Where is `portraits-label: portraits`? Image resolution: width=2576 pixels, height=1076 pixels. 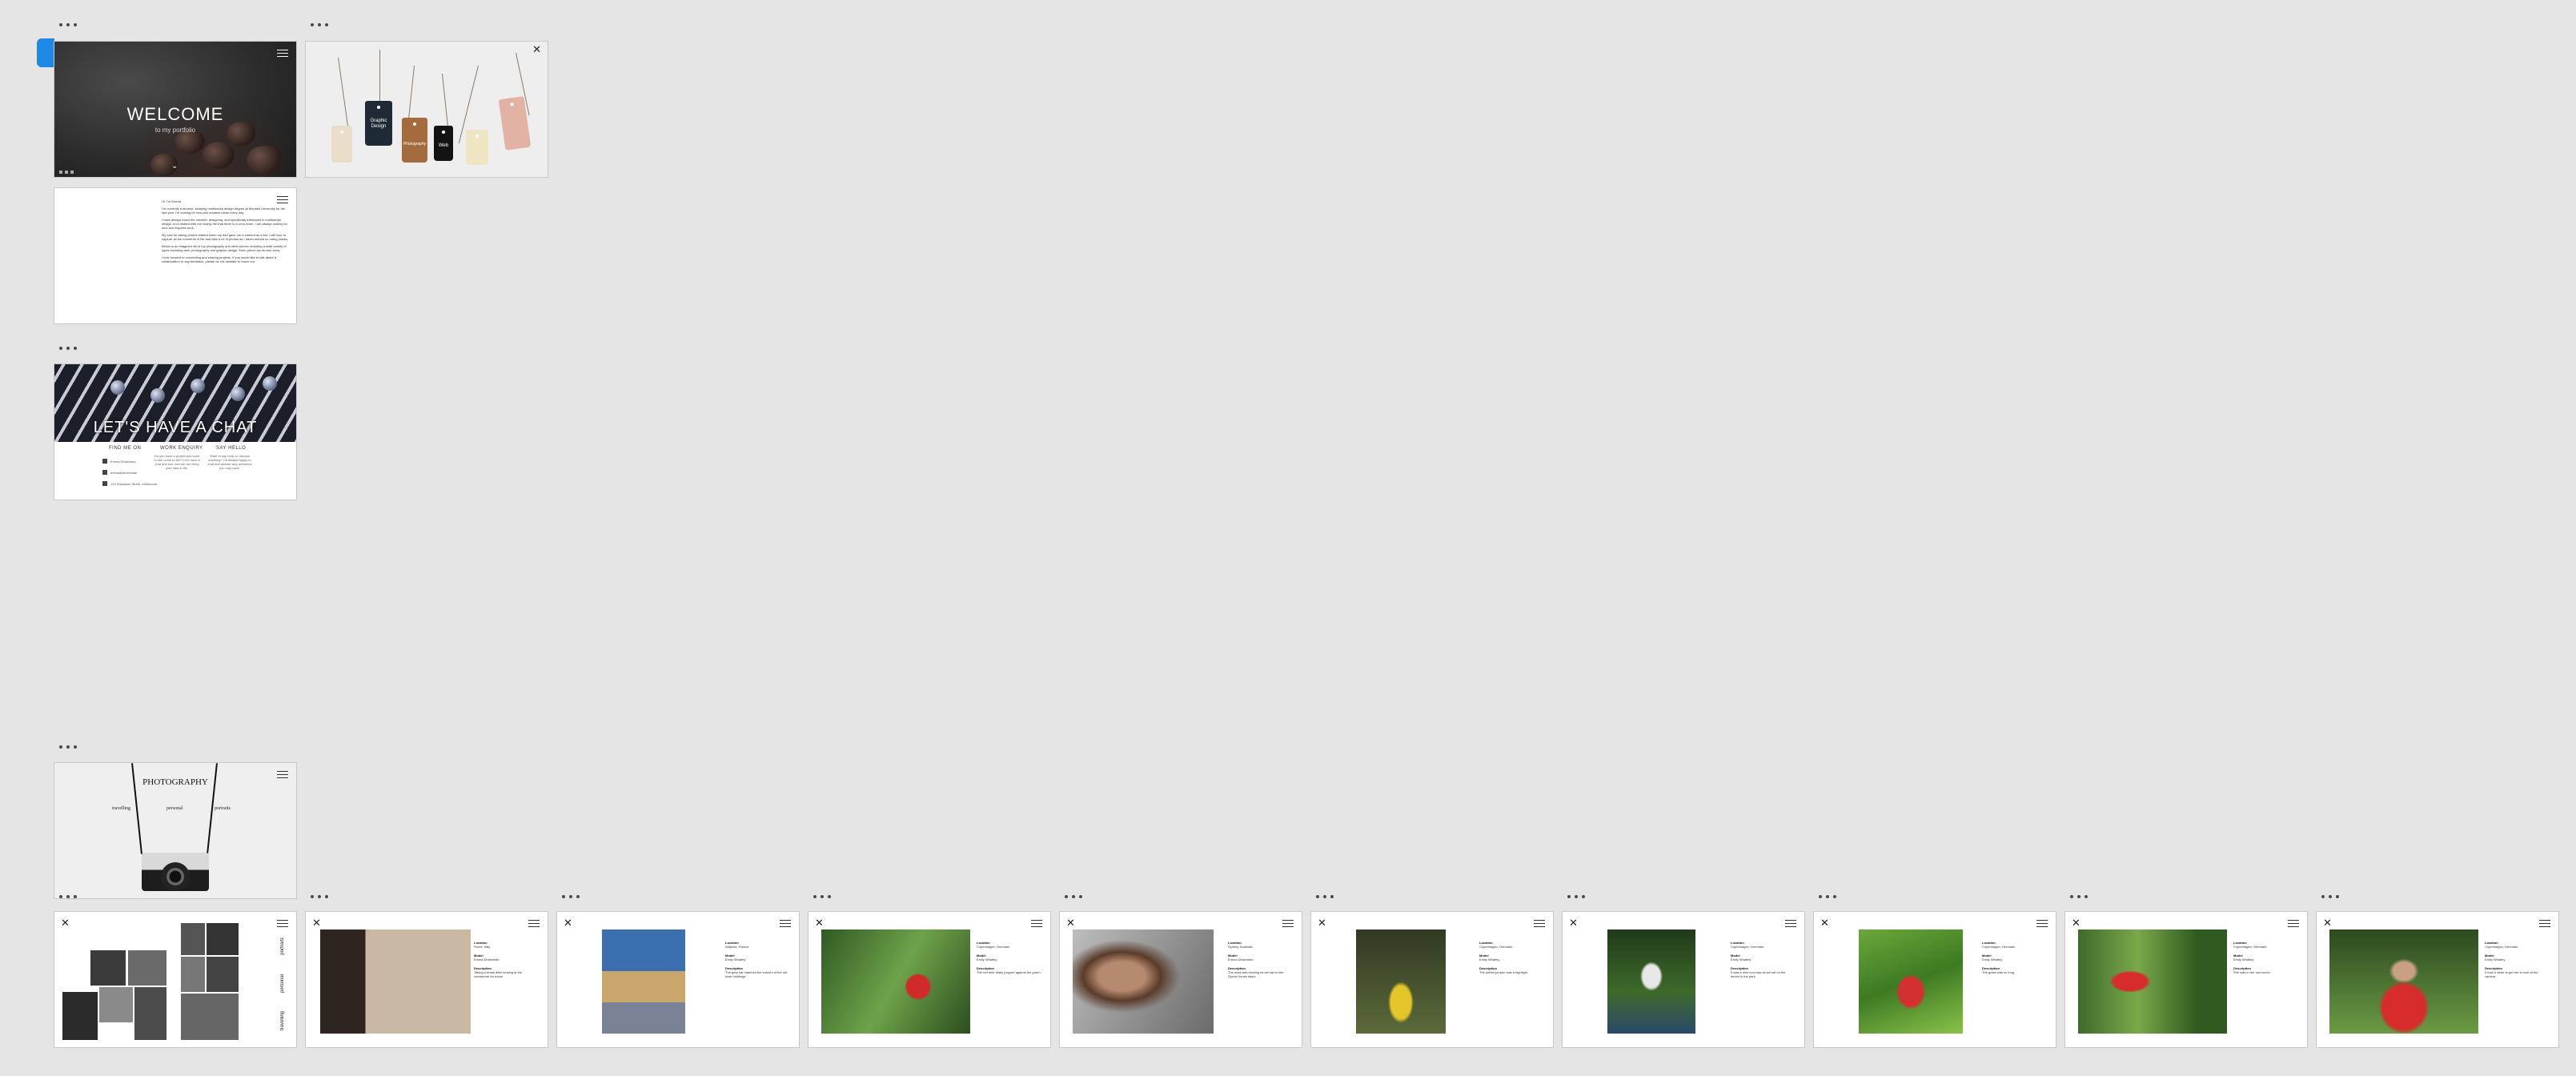 portraits-label: portraits is located at coordinates (282, 946).